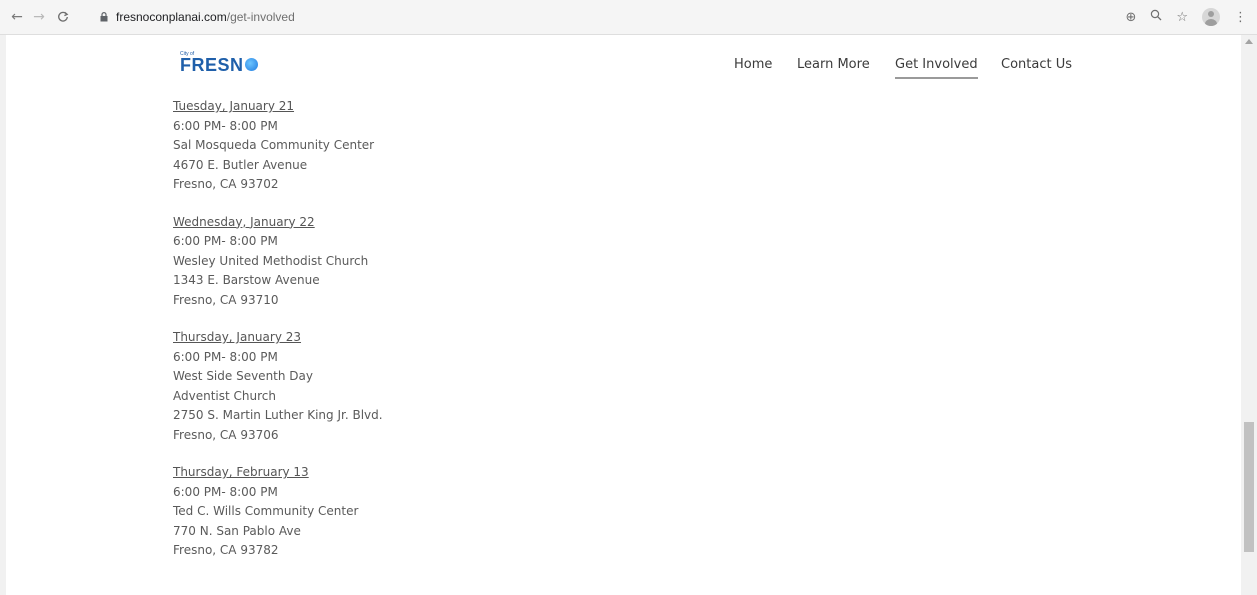  I want to click on menu-dots-icon: ⋮, so click(1240, 17).